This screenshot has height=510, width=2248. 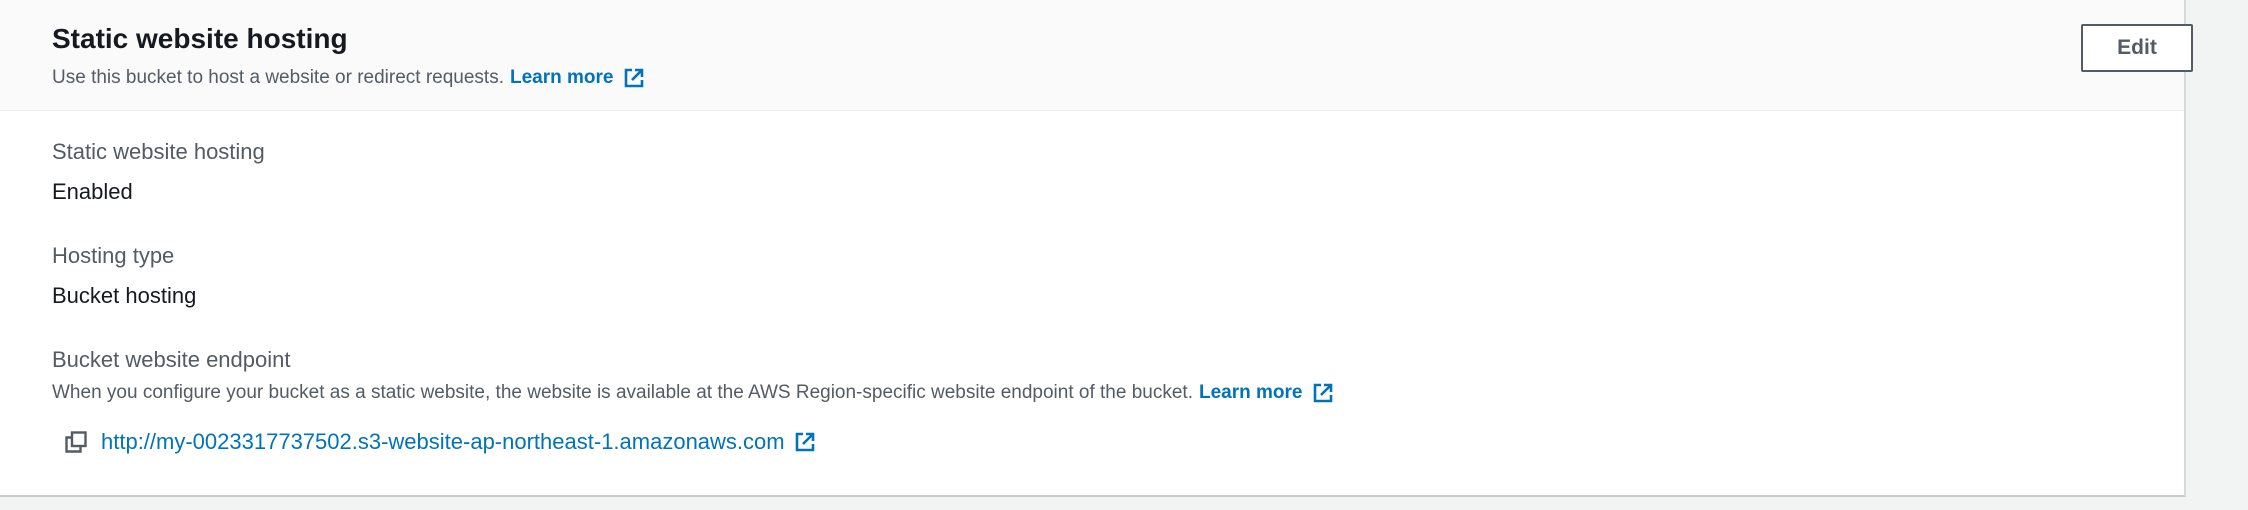 I want to click on hosting-status-value: Enabled, so click(x=92, y=191).